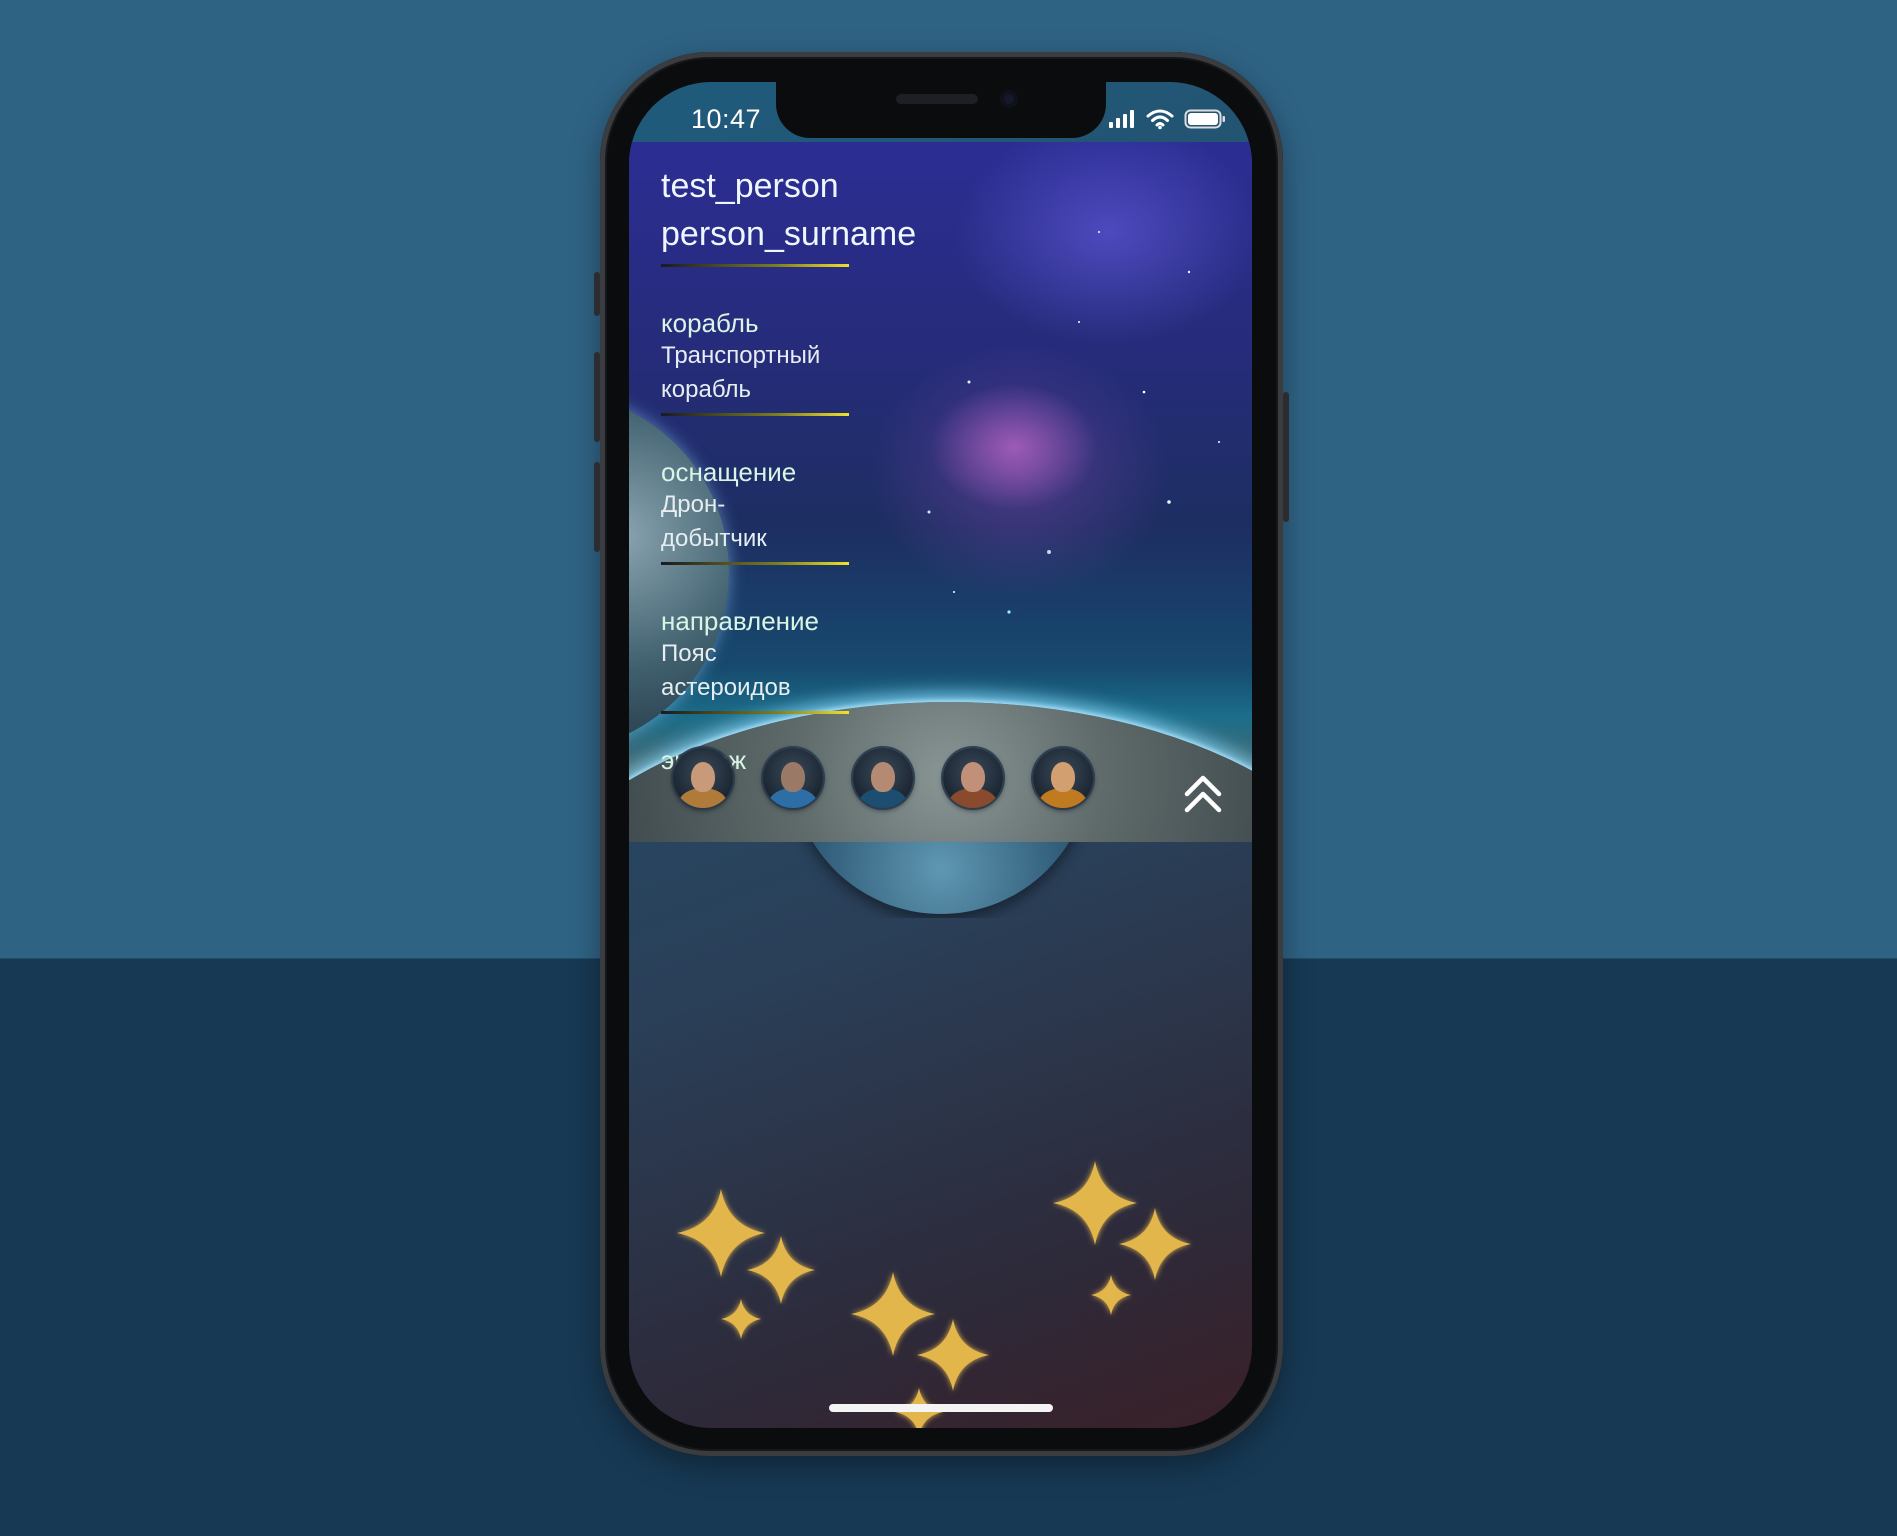  Describe the element at coordinates (941, 880) in the screenshot. I see `ship-hemisphere-image` at that location.